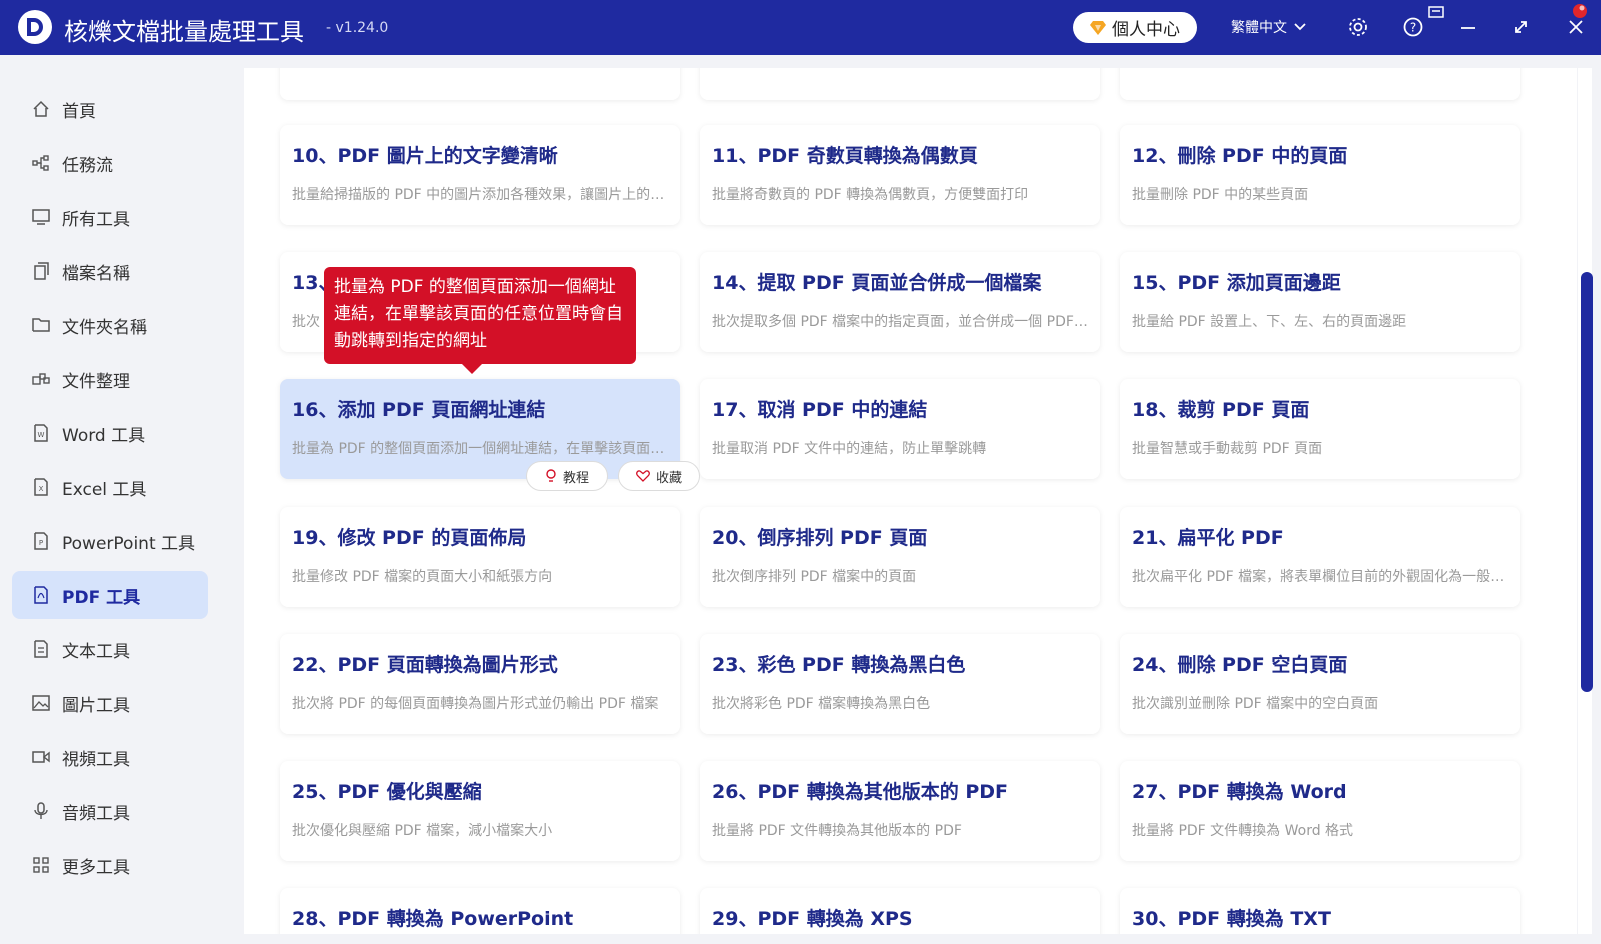 Image resolution: width=1601 pixels, height=944 pixels. I want to click on tool-card-desc: 批量將 PDF 文件轉換為其他版本的 PDF, so click(837, 831).